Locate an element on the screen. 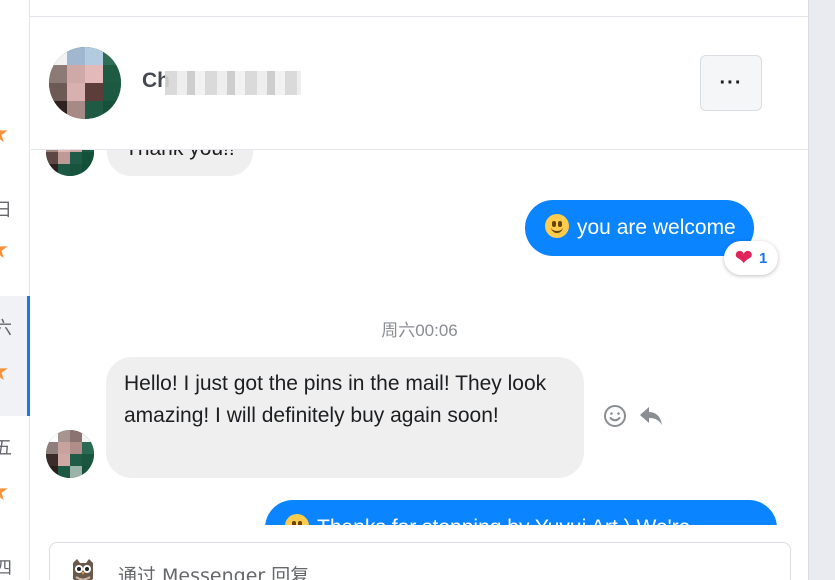  conversation-item: 日 ★ is located at coordinates (15, 235).